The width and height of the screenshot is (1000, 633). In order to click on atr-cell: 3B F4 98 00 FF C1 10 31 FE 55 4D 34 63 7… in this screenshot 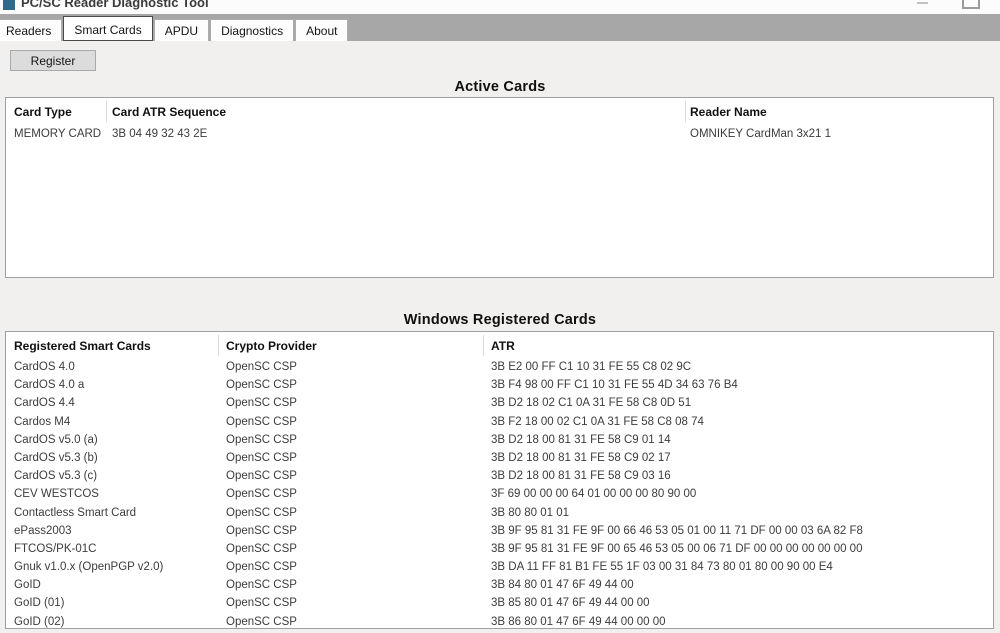, I will do `click(614, 385)`.